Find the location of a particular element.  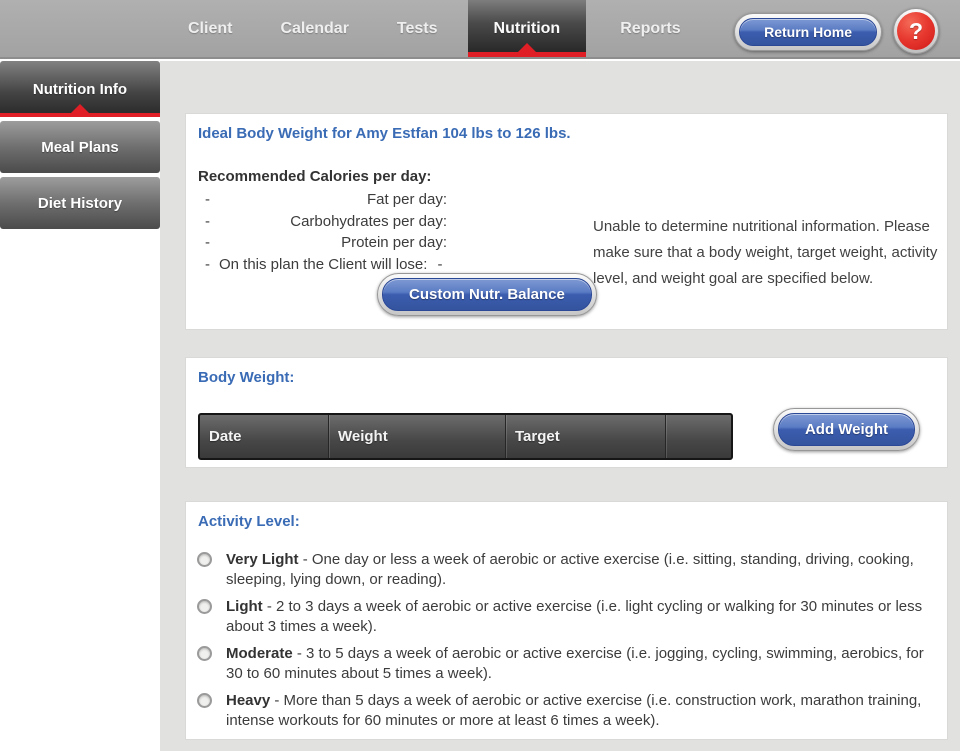

protein-row: - Protein per day: is located at coordinates (326, 243).